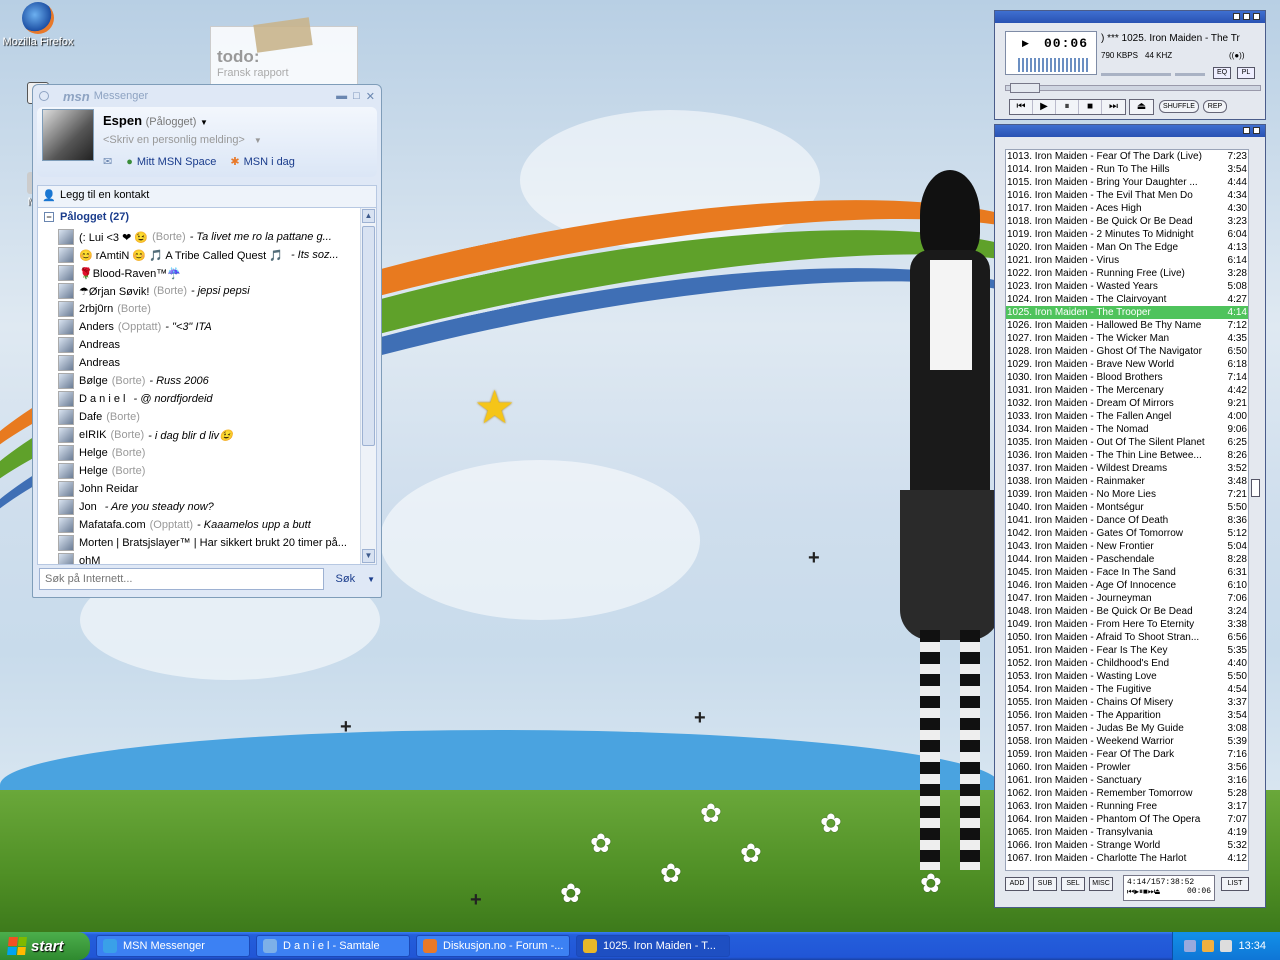  Describe the element at coordinates (1127, 767) in the screenshot. I see `playlist-item: 1060. Iron Maiden - Prowler 3:56` at that location.